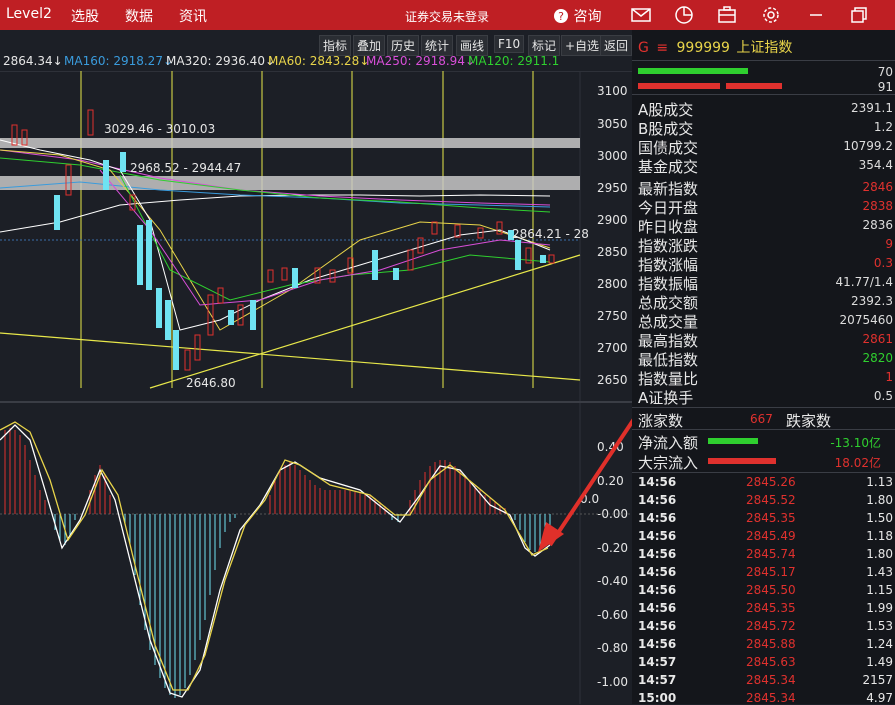 This screenshot has width=895, height=705. I want to click on net-inflow-bar, so click(733, 441).